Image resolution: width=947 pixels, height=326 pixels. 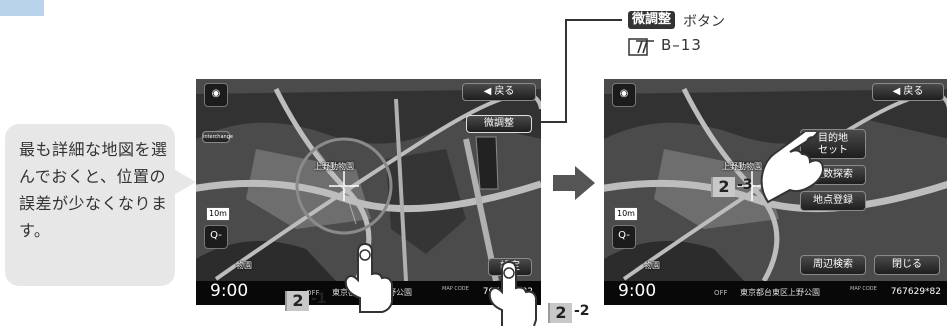 I want to click on status-bar: 9:00 OFF 東京都台東区上野公園 MAP CODE 767629*82, so click(x=775, y=293).